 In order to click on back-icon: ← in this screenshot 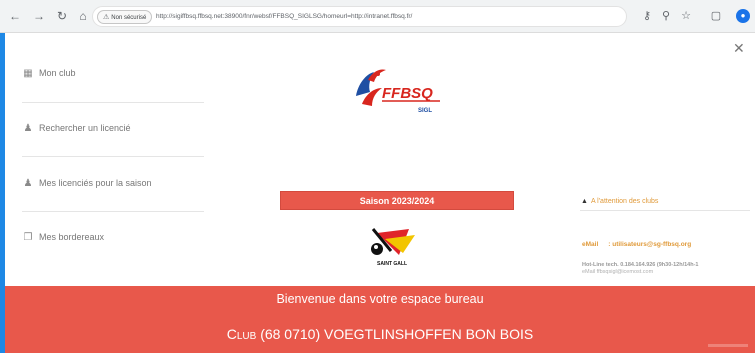, I will do `click(15, 16)`.